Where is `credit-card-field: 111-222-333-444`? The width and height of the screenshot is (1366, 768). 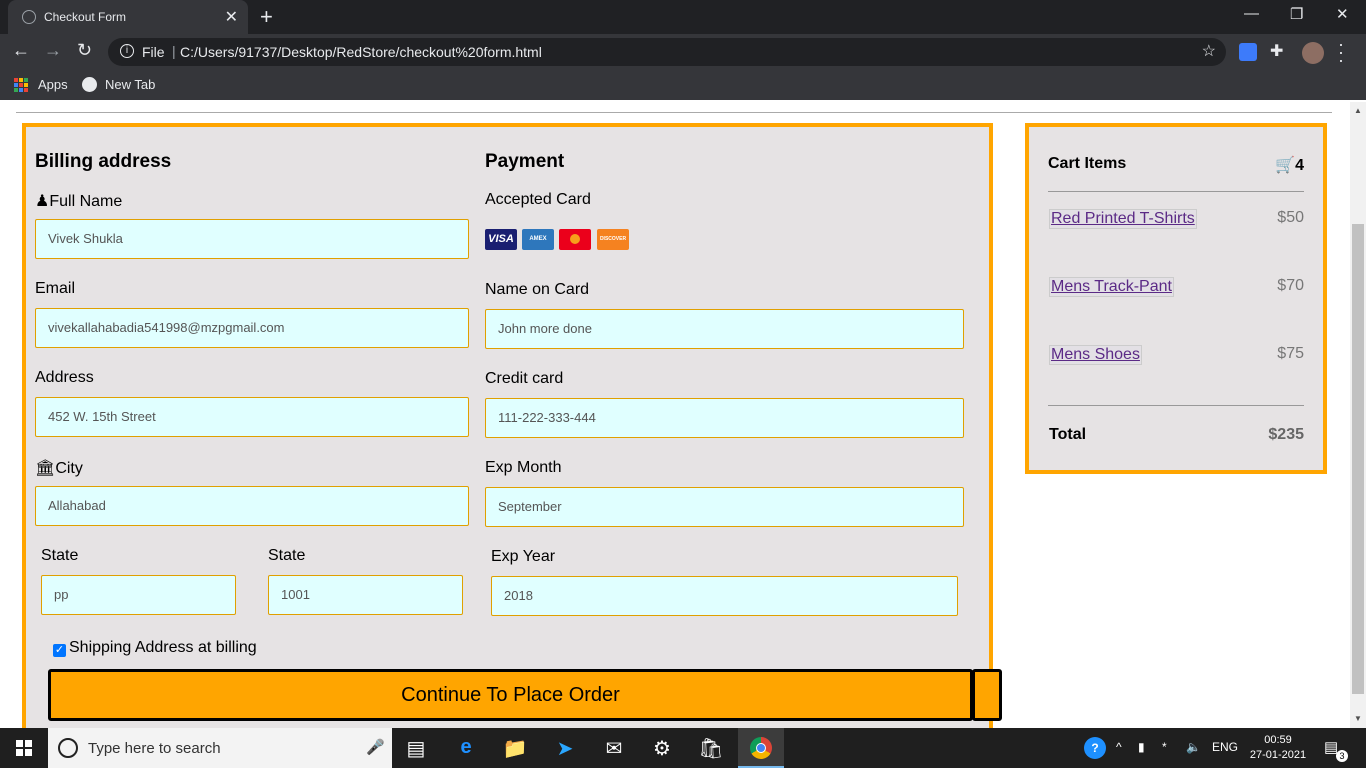
credit-card-field: 111-222-333-444 is located at coordinates (724, 418).